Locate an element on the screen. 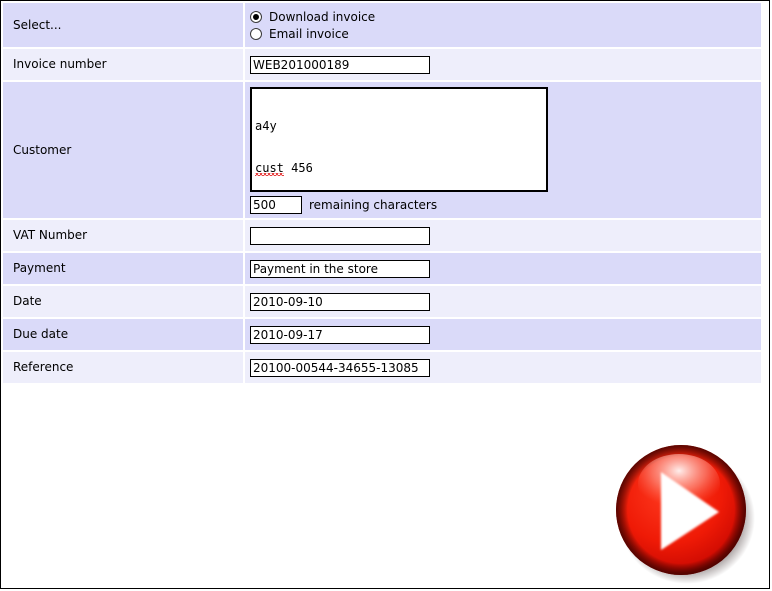 The height and width of the screenshot is (591, 772). value-select: Download invoice Email invoice is located at coordinates (503, 25).